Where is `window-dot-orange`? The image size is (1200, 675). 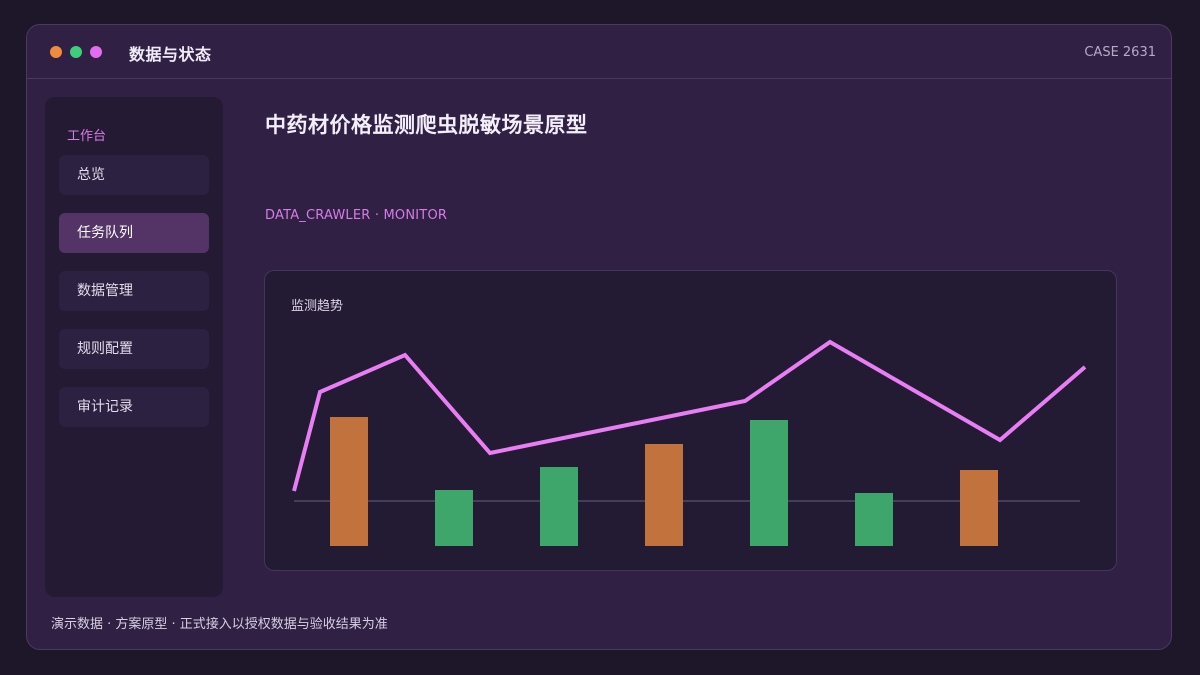 window-dot-orange is located at coordinates (56, 52).